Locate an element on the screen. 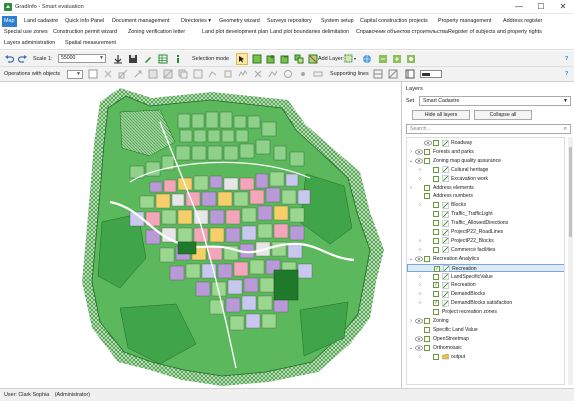  layer-tree-row: › Blocks is located at coordinates (485, 205).